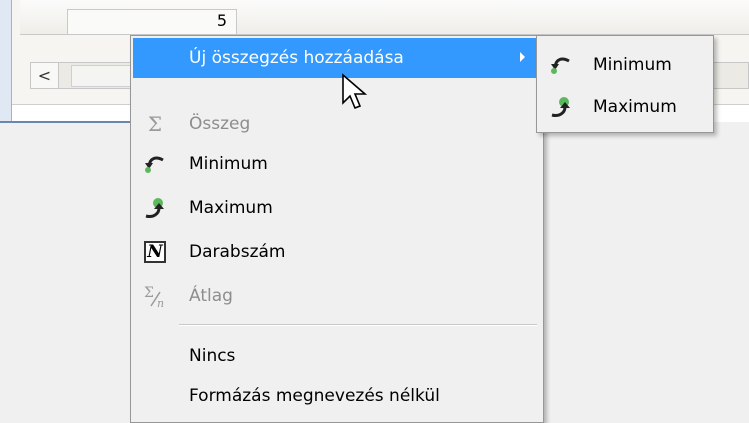 This screenshot has height=423, width=749. Describe the element at coordinates (152, 21) in the screenshot. I see `summary-cell: 5` at that location.